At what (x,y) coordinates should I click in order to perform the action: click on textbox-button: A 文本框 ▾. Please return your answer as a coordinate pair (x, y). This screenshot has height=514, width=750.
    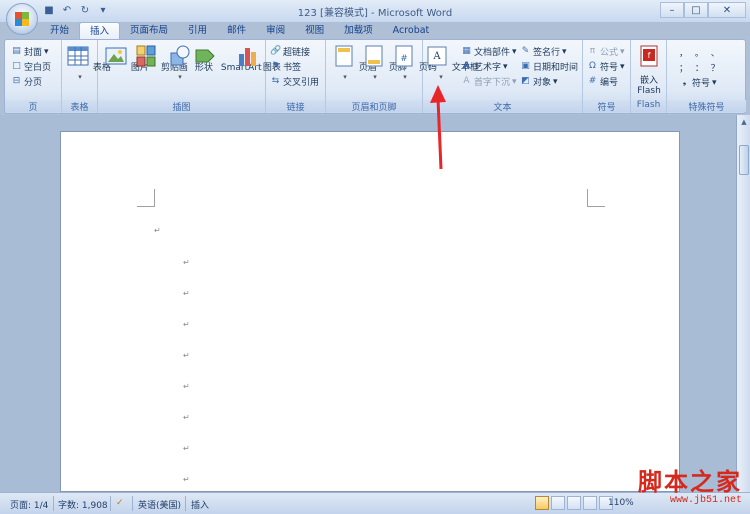
    Looking at the image, I should click on (452, 62).